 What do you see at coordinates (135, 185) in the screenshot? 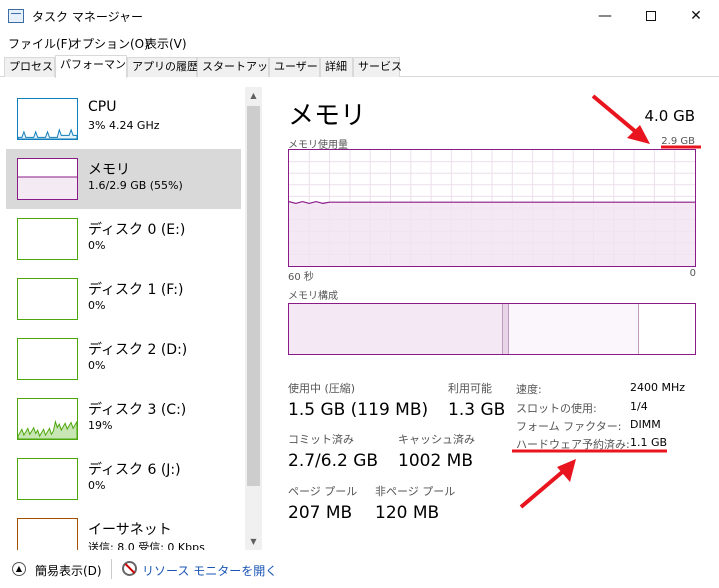
I see `device-usage: 1.6/2.9 GB (55%)` at bounding box center [135, 185].